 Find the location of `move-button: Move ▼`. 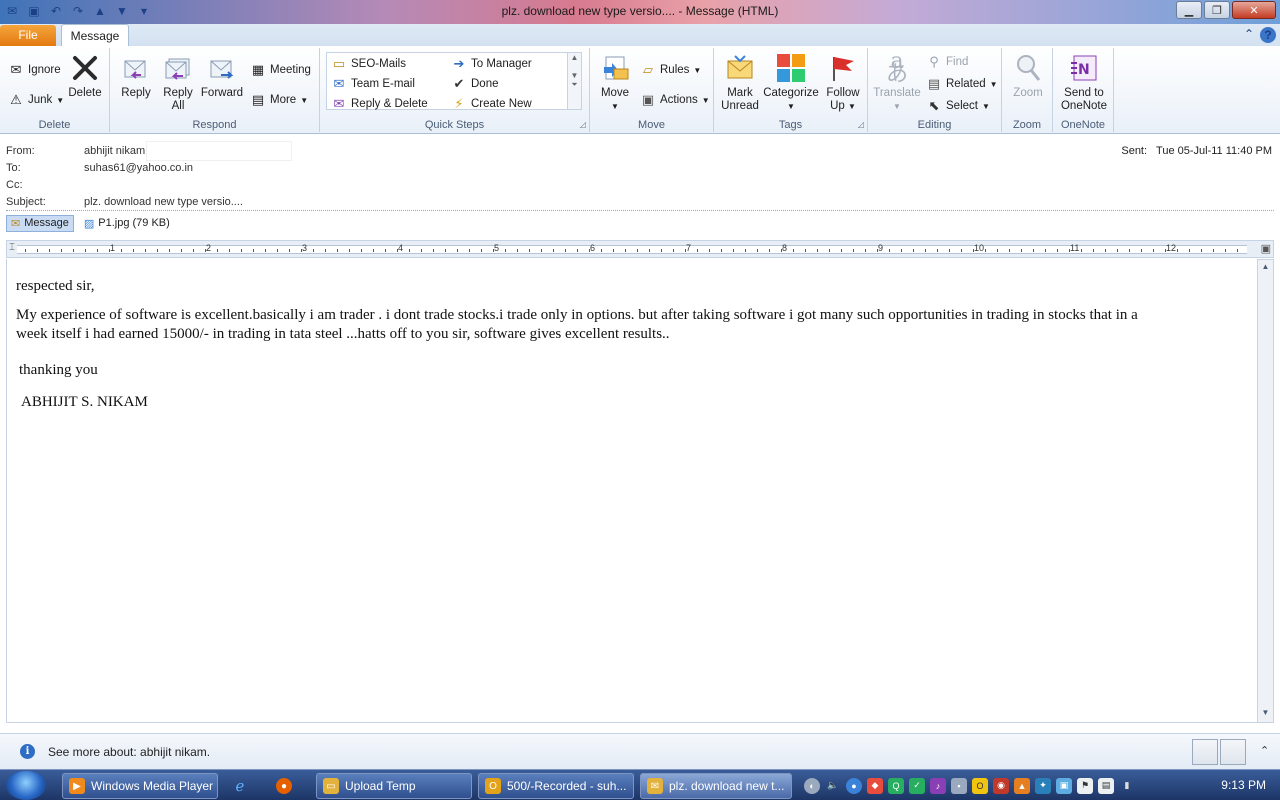

move-button: Move ▼ is located at coordinates (615, 82).